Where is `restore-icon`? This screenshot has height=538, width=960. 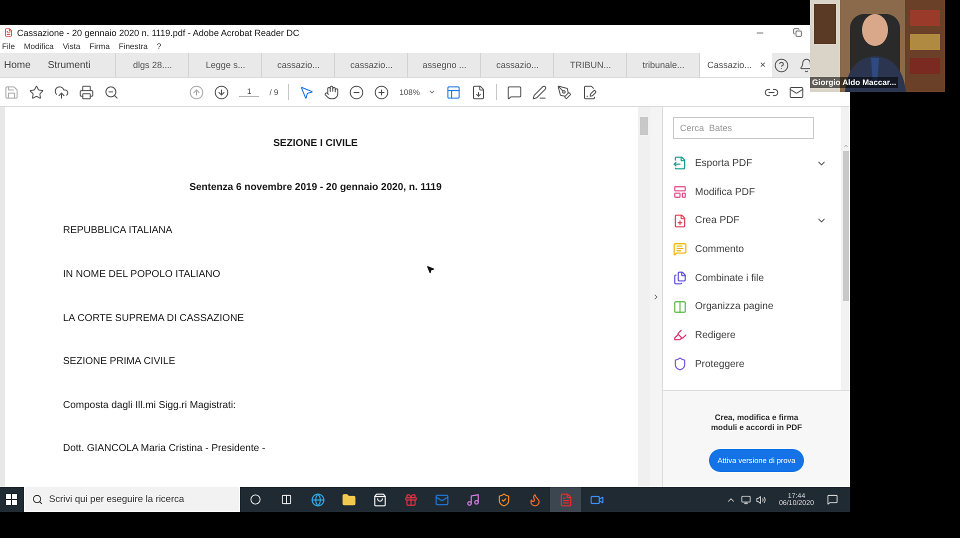
restore-icon is located at coordinates (797, 32).